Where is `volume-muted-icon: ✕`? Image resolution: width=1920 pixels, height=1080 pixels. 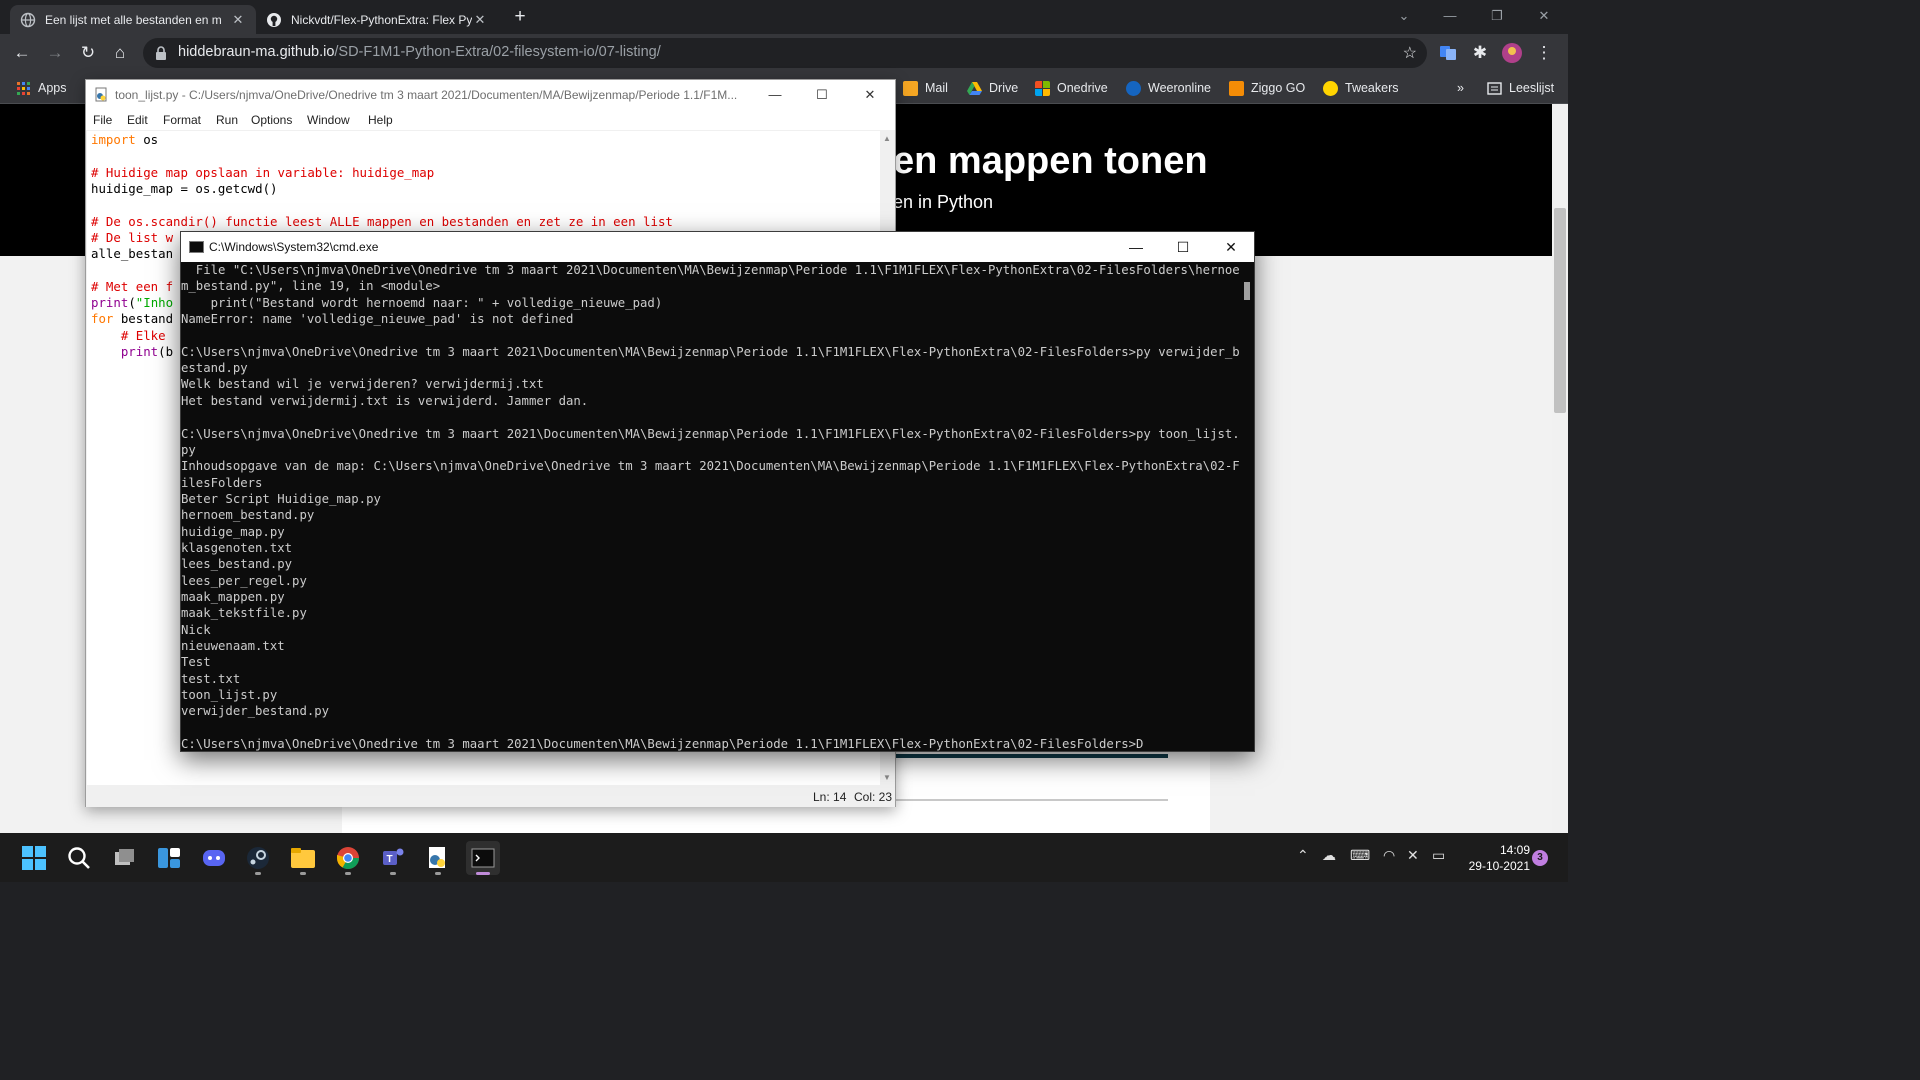 volume-muted-icon: ✕ is located at coordinates (1413, 855).